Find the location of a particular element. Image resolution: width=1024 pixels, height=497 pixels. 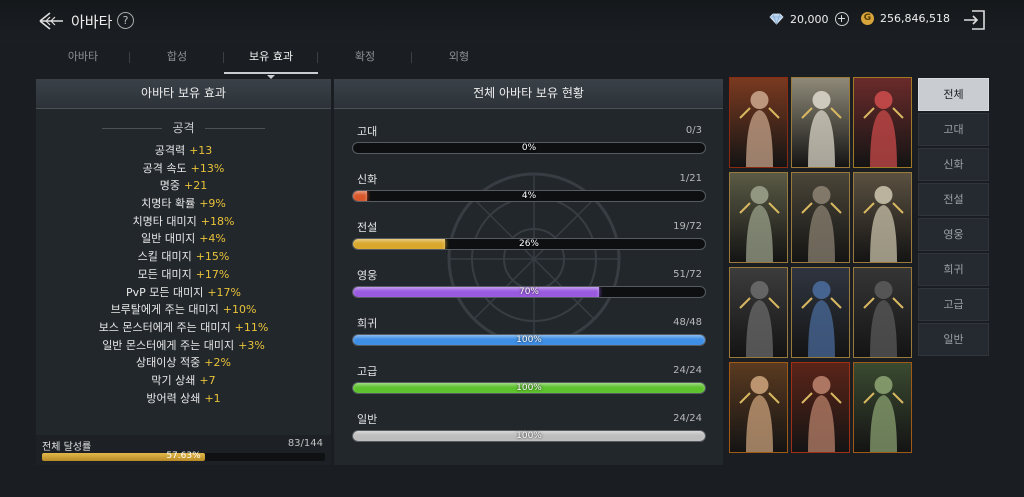

achievement-bar: 57.63% is located at coordinates (183, 456).